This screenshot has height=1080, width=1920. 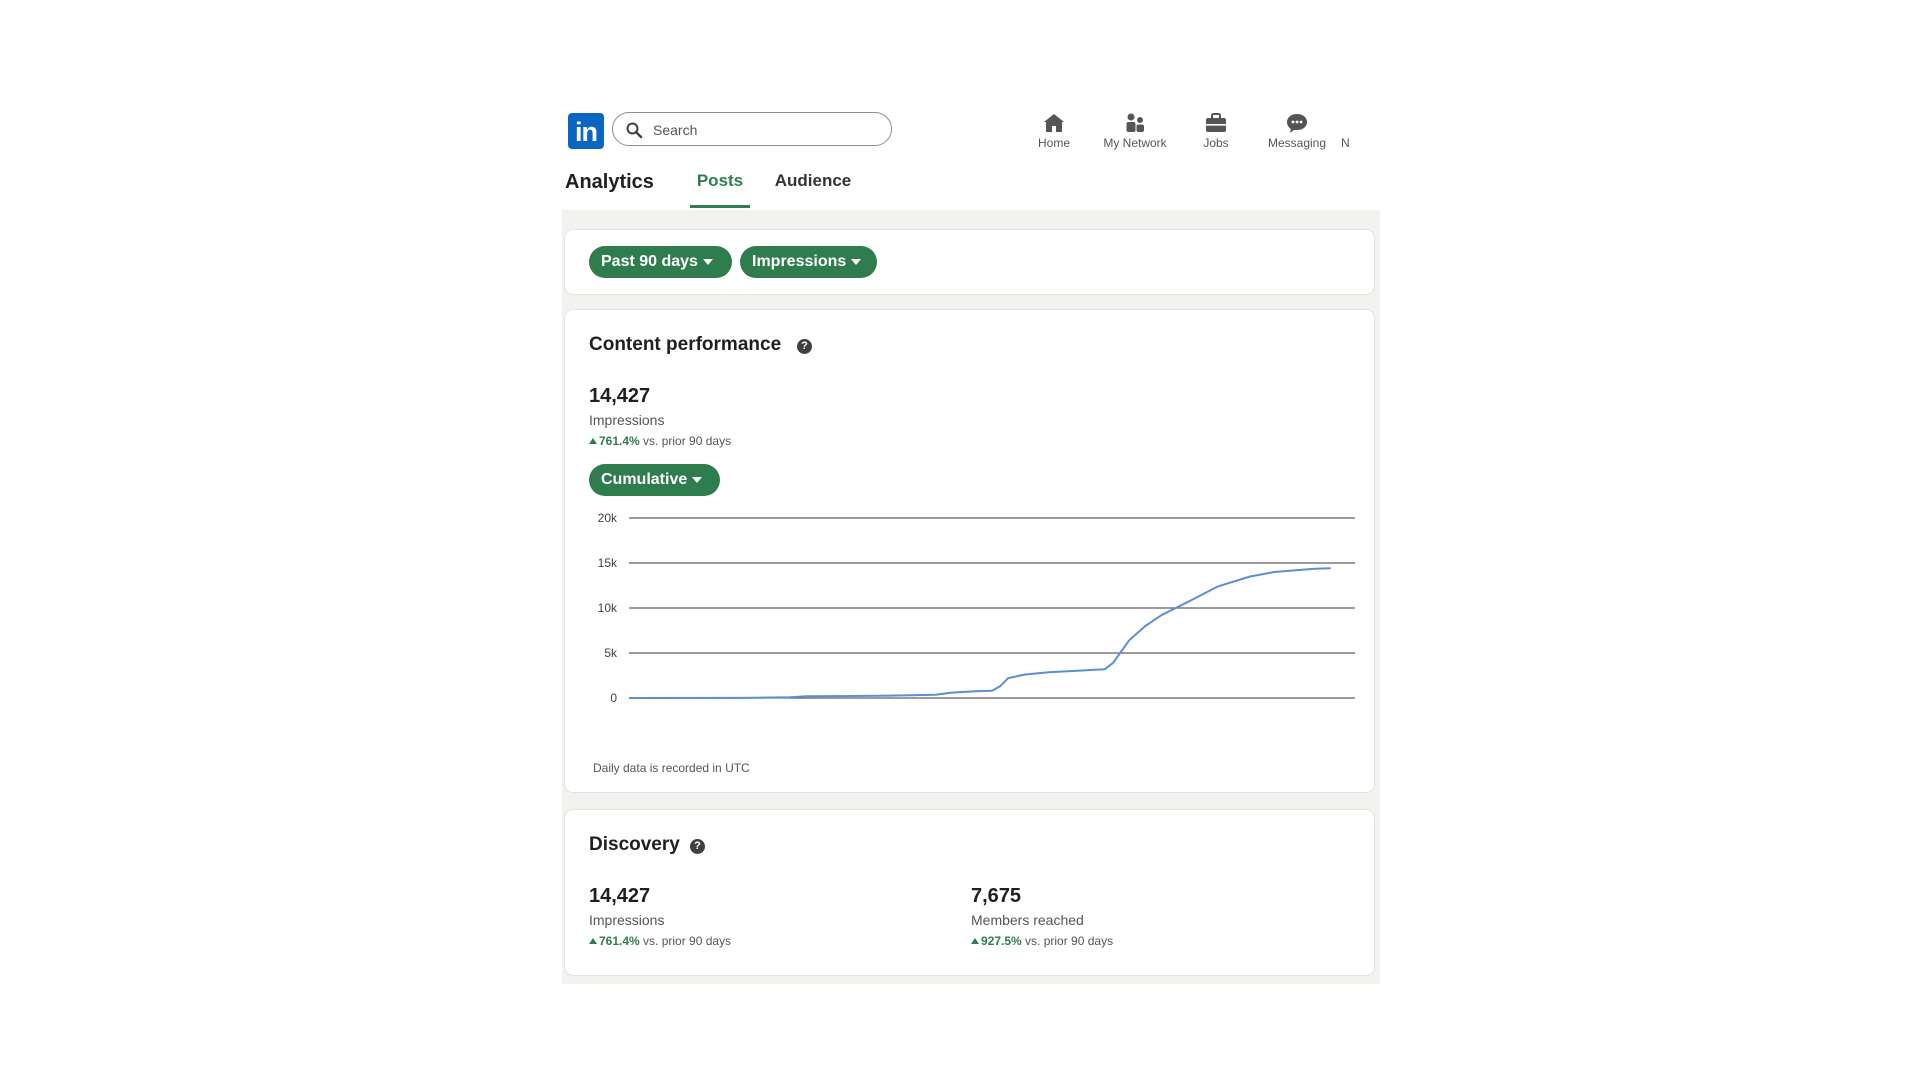 What do you see at coordinates (609, 182) in the screenshot?
I see `page-title: Analytics` at bounding box center [609, 182].